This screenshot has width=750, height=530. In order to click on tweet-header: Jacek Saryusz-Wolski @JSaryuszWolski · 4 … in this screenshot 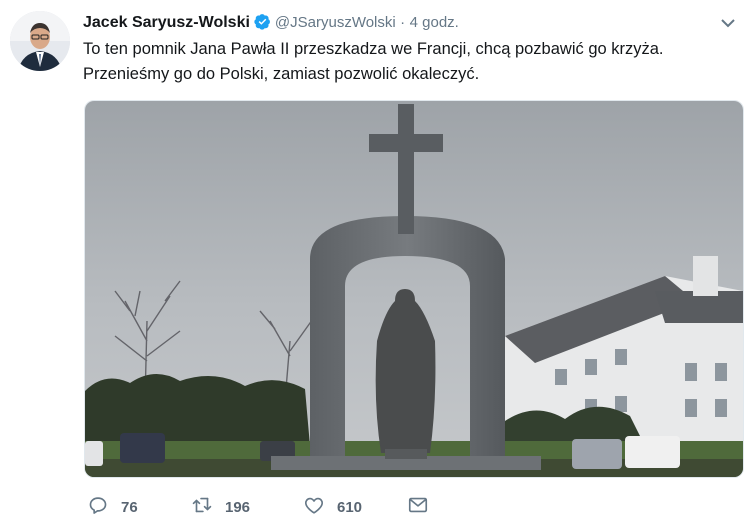, I will do `click(271, 23)`.